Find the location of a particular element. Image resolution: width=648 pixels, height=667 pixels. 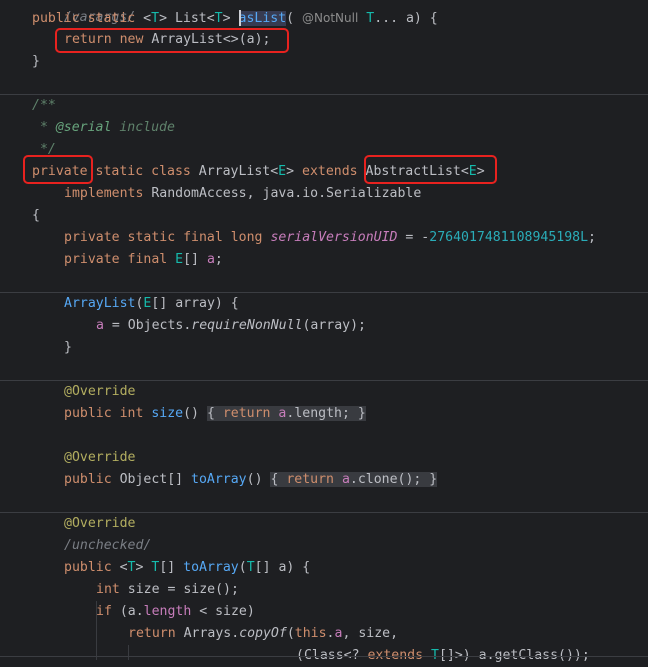

static-field: serialVersionUID is located at coordinates (334, 237).